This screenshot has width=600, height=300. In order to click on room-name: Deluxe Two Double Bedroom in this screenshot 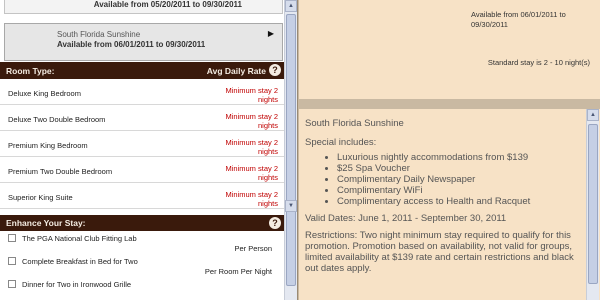, I will do `click(57, 119)`.